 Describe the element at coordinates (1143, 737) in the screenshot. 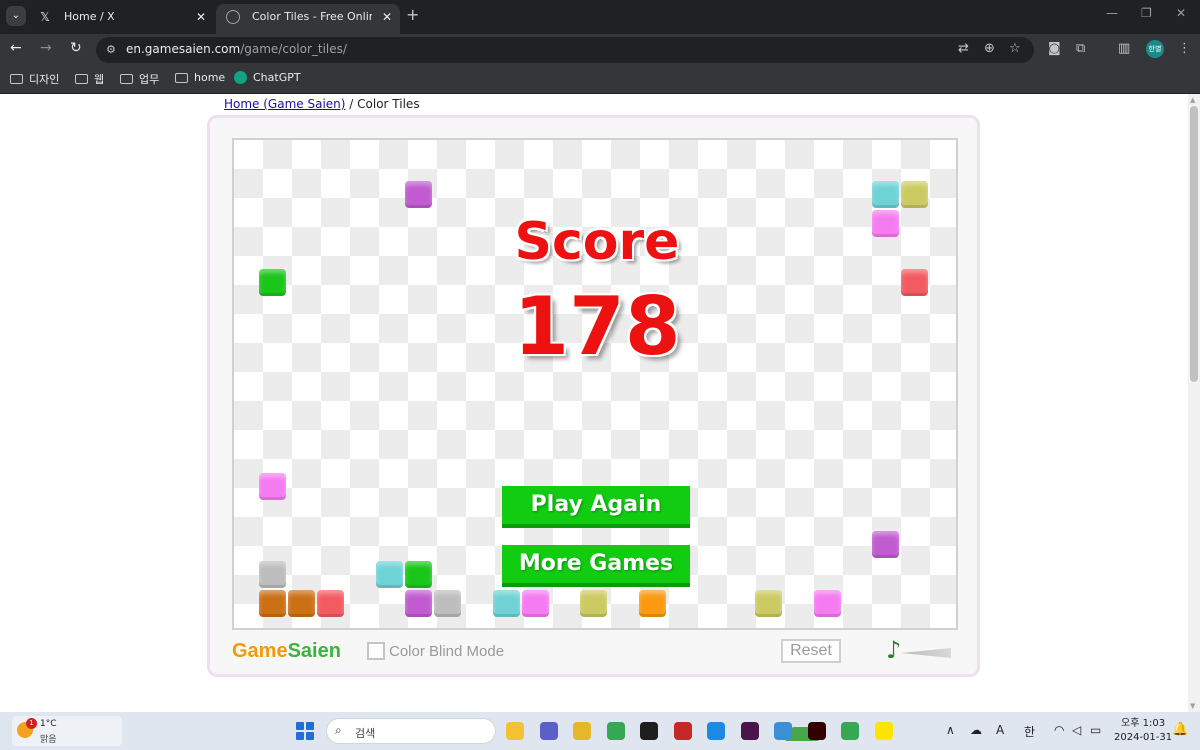

I see `clock-date: 2024-01-31` at that location.